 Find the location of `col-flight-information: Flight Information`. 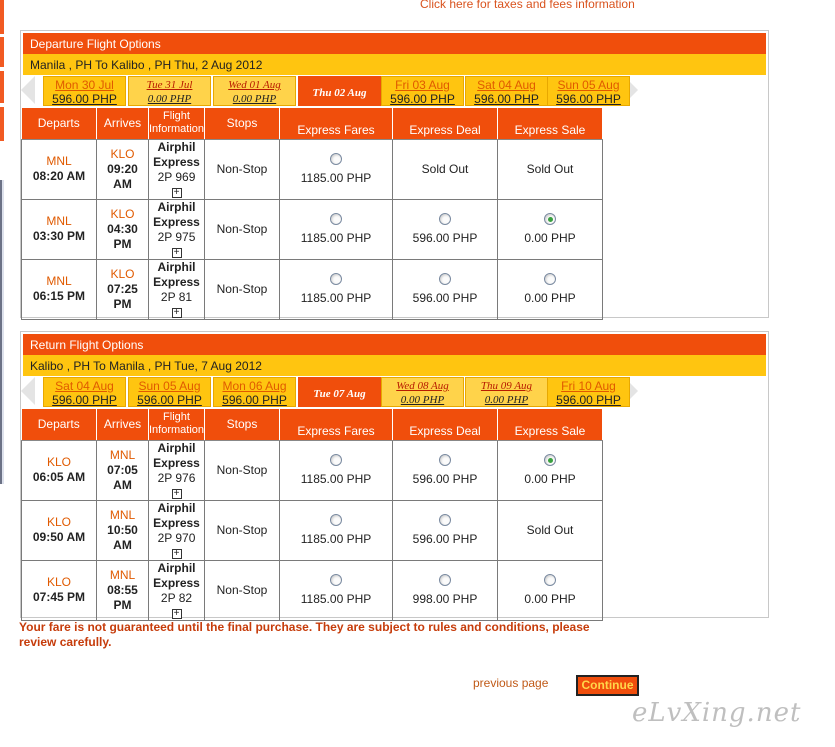

col-flight-information: Flight Information is located at coordinates (176, 124).